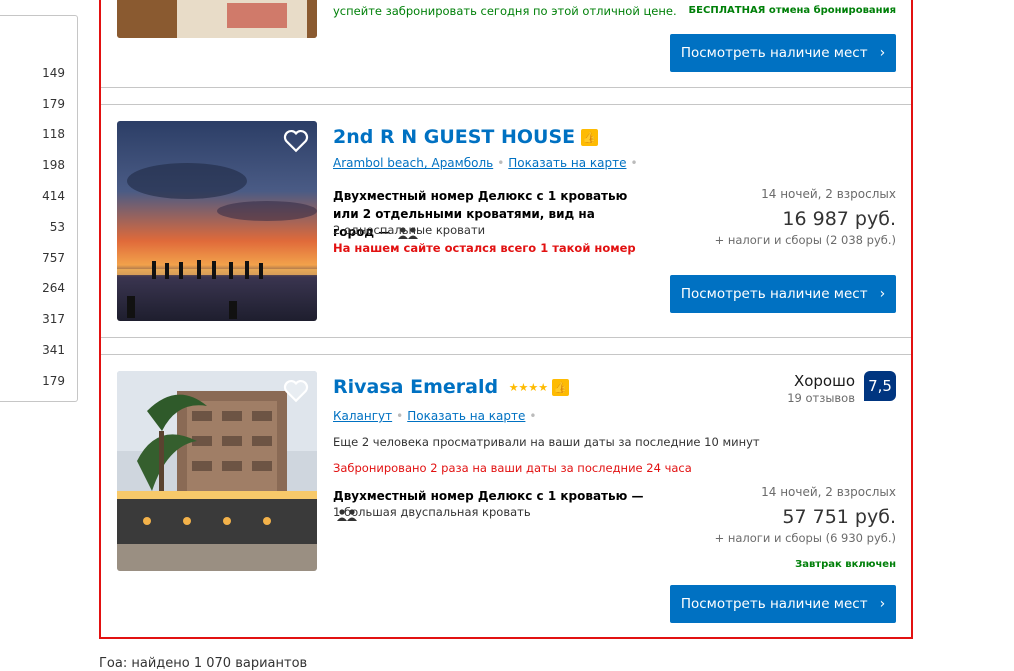 Image resolution: width=1014 pixels, height=671 pixels. I want to click on filter-count: 757, so click(53, 258).